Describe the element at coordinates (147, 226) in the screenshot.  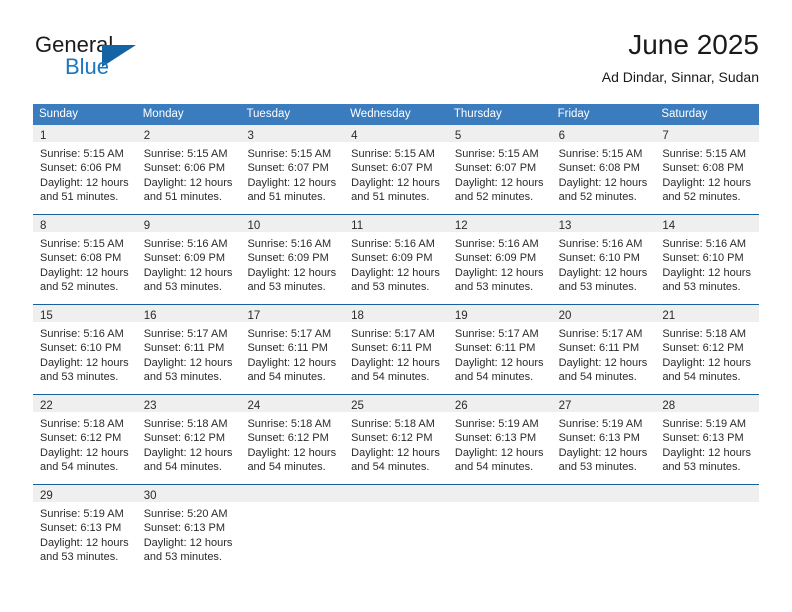
I see `day-number: 9` at that location.